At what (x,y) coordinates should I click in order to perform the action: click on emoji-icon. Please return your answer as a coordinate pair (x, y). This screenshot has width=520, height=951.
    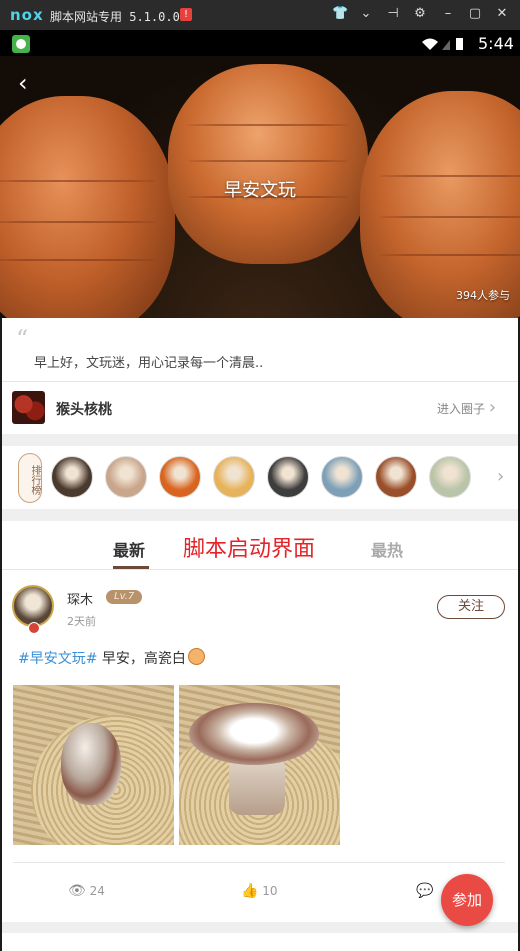
    Looking at the image, I should click on (196, 656).